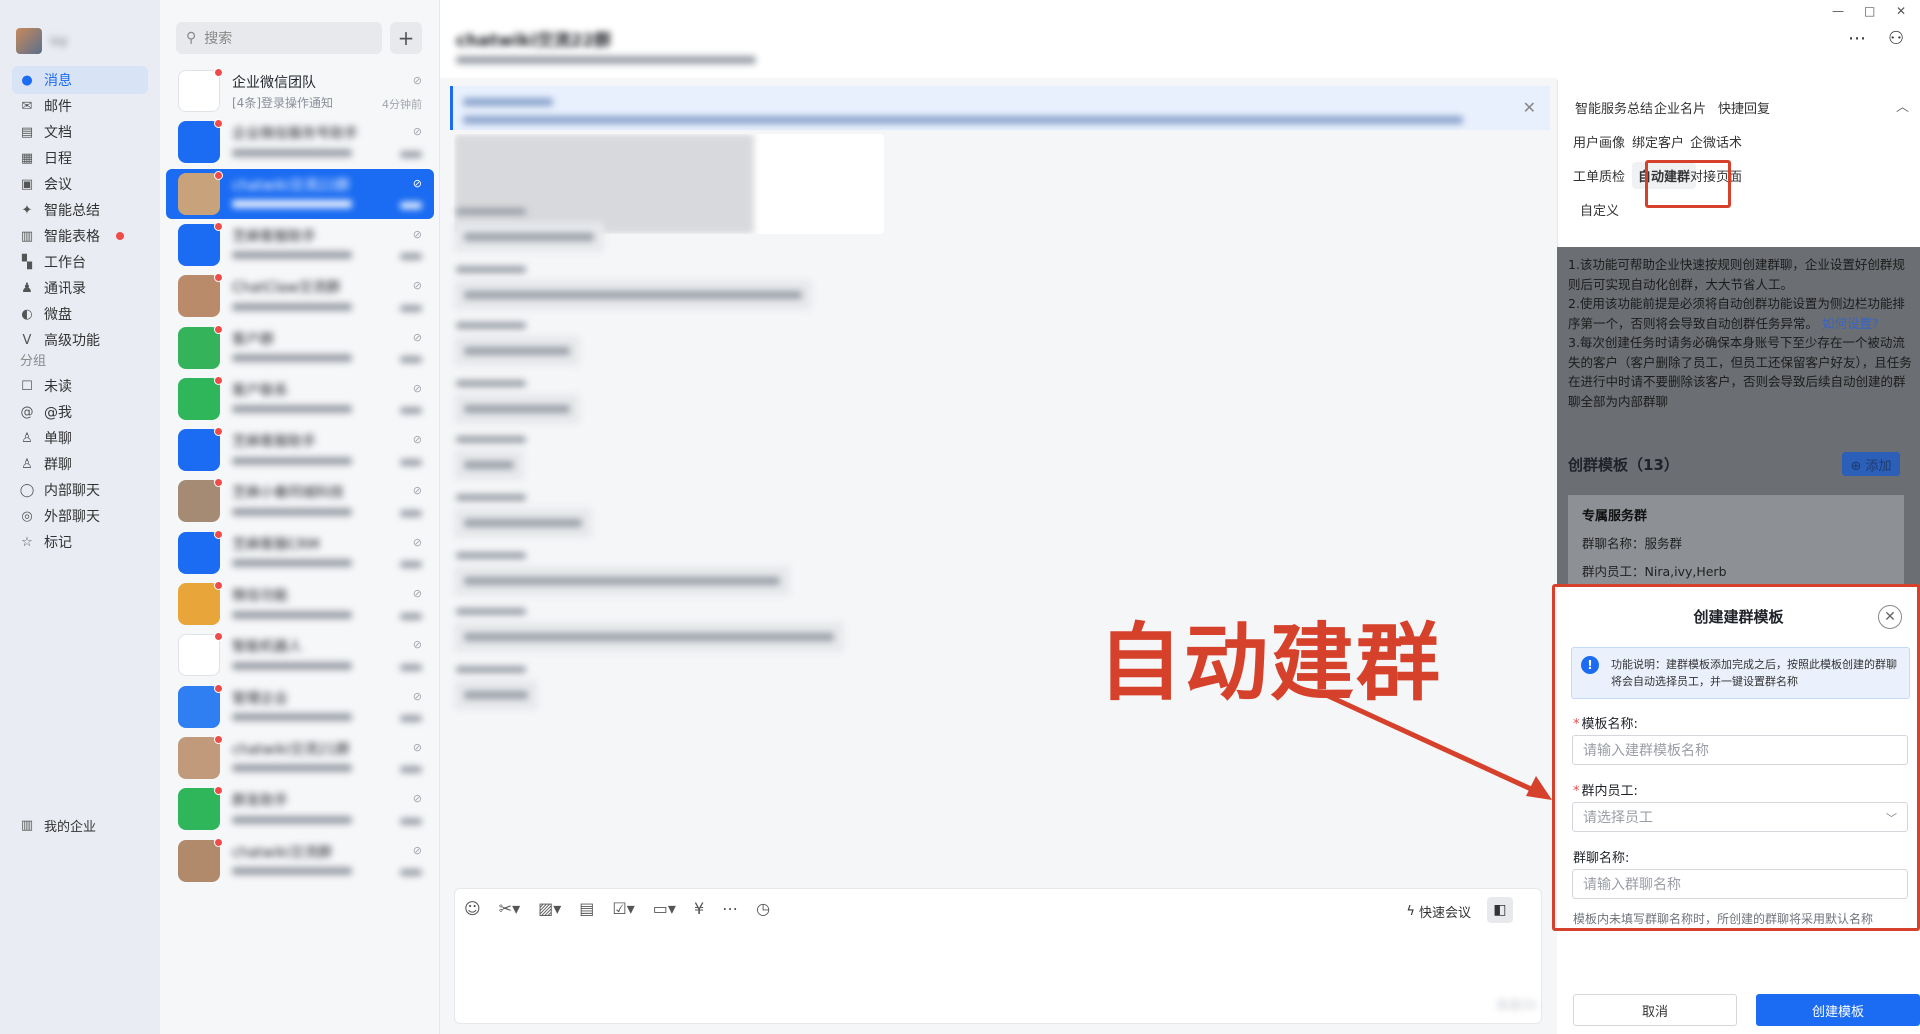  I want to click on maximize-icon: □, so click(1869, 11).